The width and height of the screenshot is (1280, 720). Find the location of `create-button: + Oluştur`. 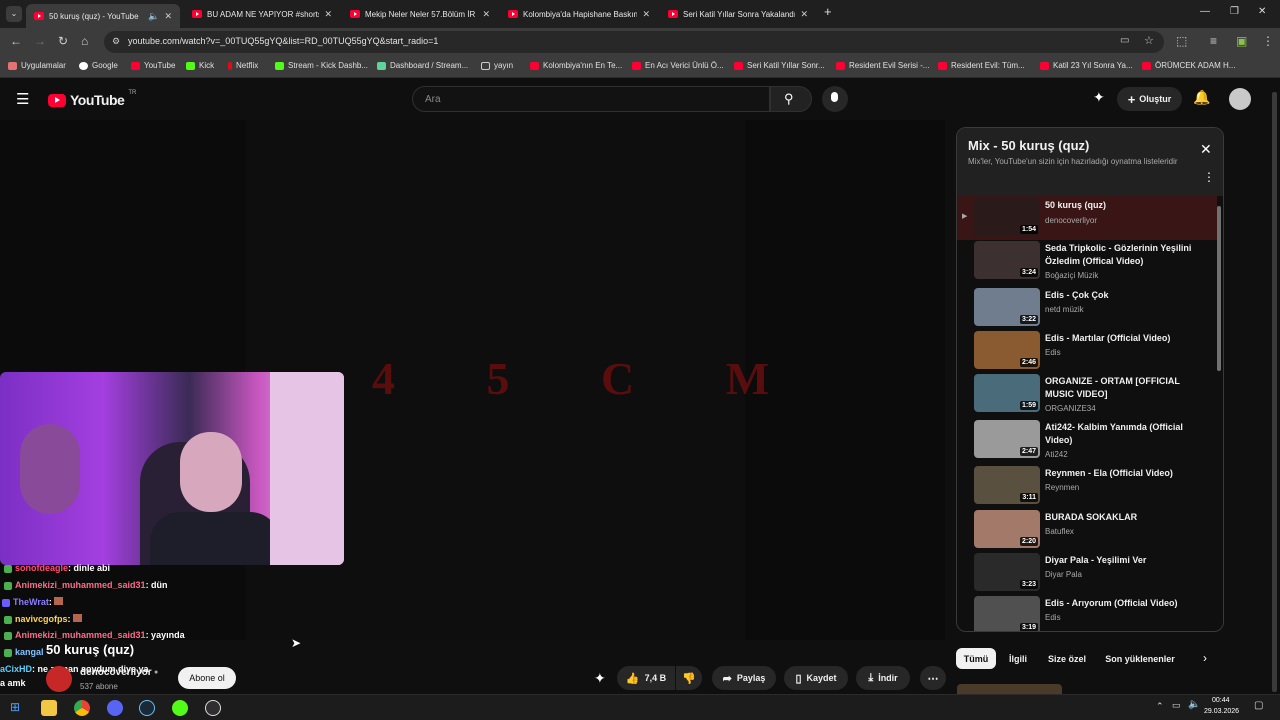

create-button: + Oluştur is located at coordinates (1149, 99).